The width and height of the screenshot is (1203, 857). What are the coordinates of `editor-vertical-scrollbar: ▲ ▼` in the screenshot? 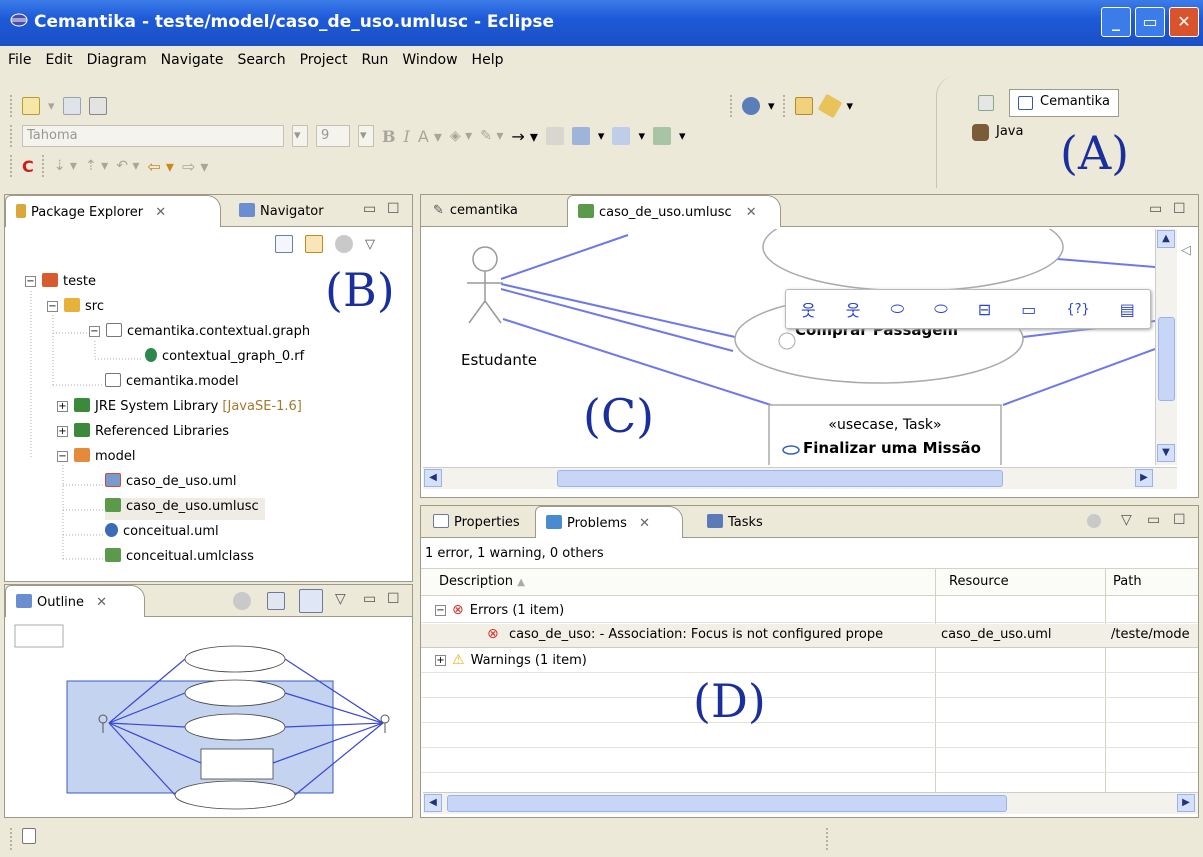 It's located at (1166, 347).